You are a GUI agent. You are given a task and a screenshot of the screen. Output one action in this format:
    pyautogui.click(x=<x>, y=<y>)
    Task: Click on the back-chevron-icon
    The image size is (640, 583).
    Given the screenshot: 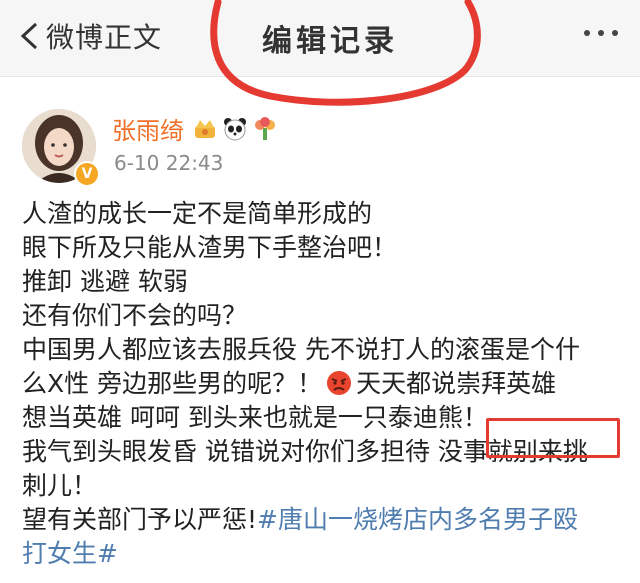 What is the action you would take?
    pyautogui.click(x=29, y=36)
    